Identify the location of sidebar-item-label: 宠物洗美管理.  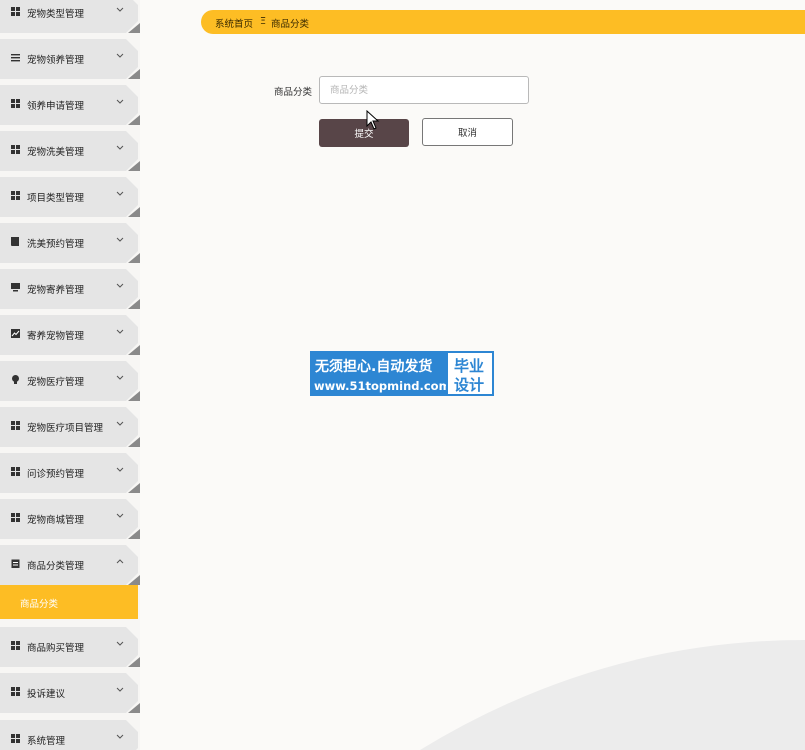
(56, 152).